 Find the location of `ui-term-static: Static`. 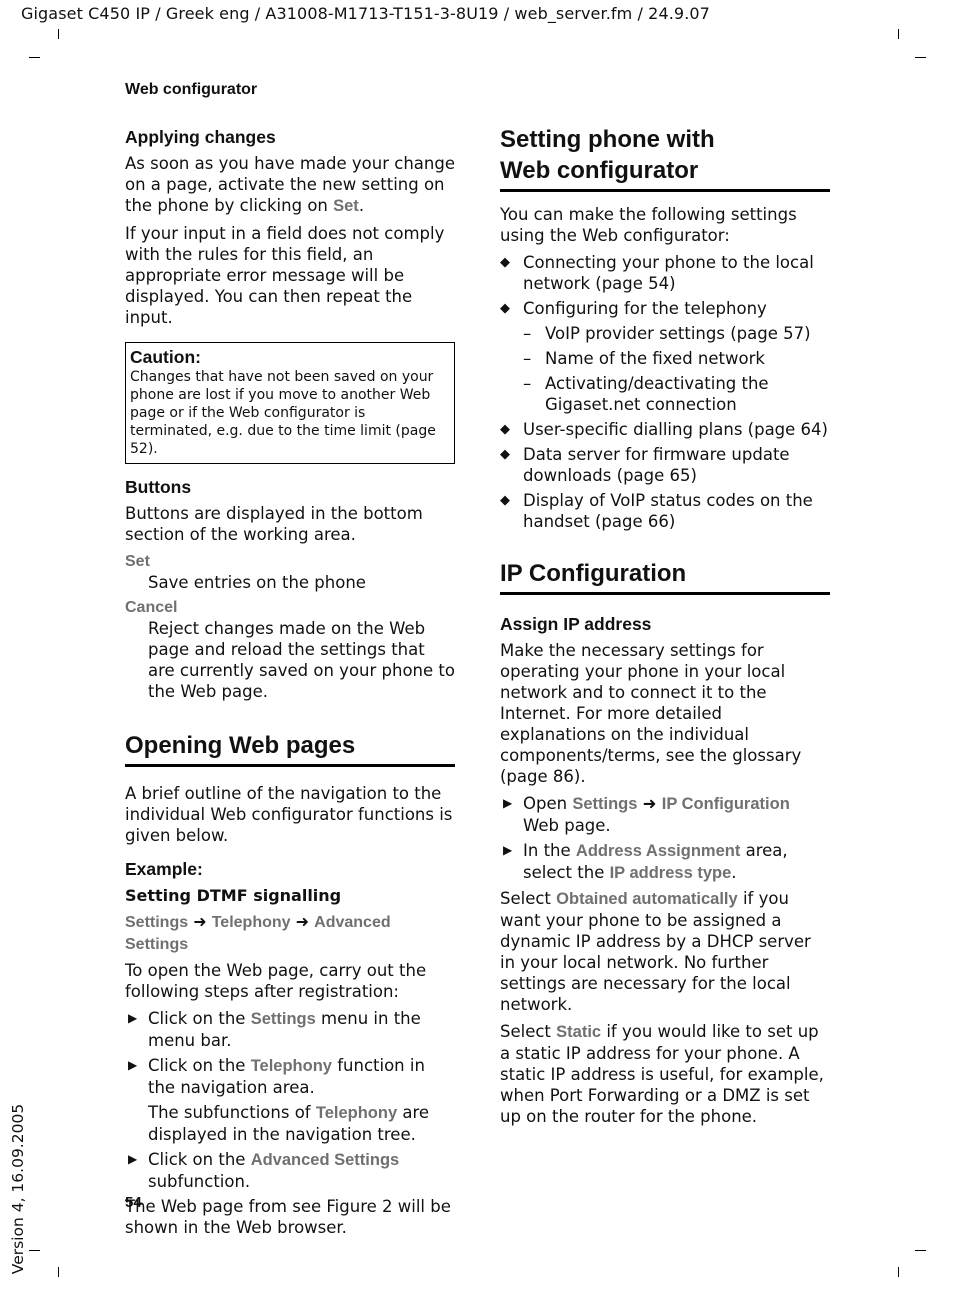

ui-term-static: Static is located at coordinates (579, 1032).